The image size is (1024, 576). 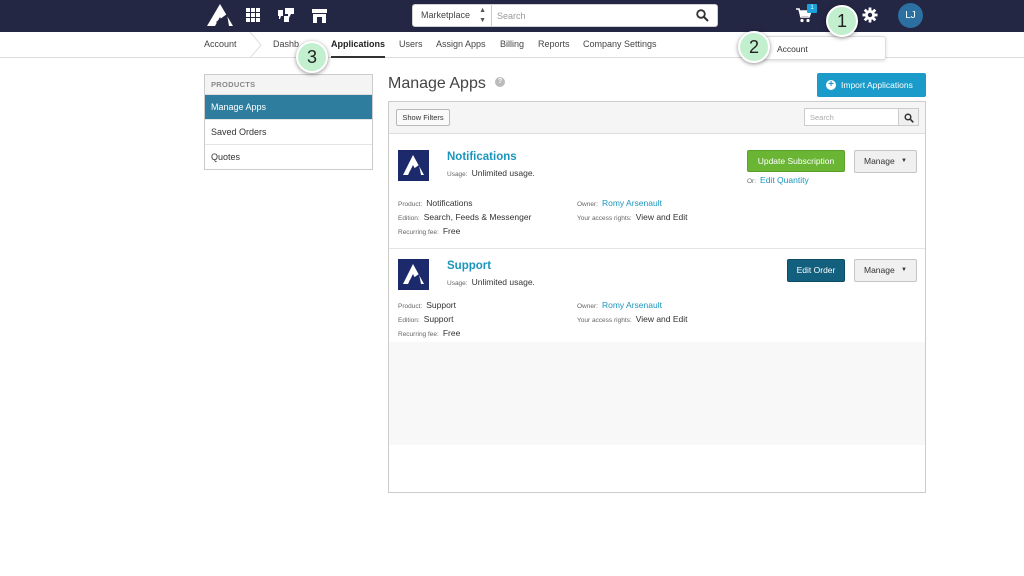 I want to click on menu-item-account: Account, so click(x=792, y=49).